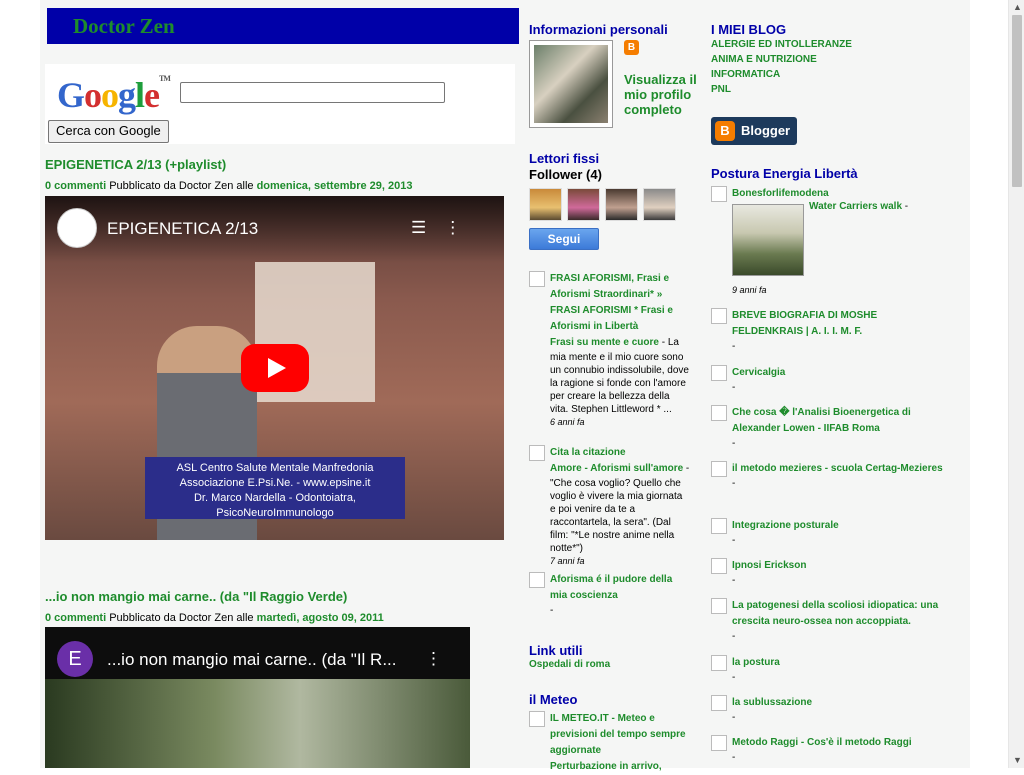 Image resolution: width=1024 pixels, height=775 pixels. What do you see at coordinates (335, 186) in the screenshot?
I see `post-date-link: domenica, settembre 29, 2013` at bounding box center [335, 186].